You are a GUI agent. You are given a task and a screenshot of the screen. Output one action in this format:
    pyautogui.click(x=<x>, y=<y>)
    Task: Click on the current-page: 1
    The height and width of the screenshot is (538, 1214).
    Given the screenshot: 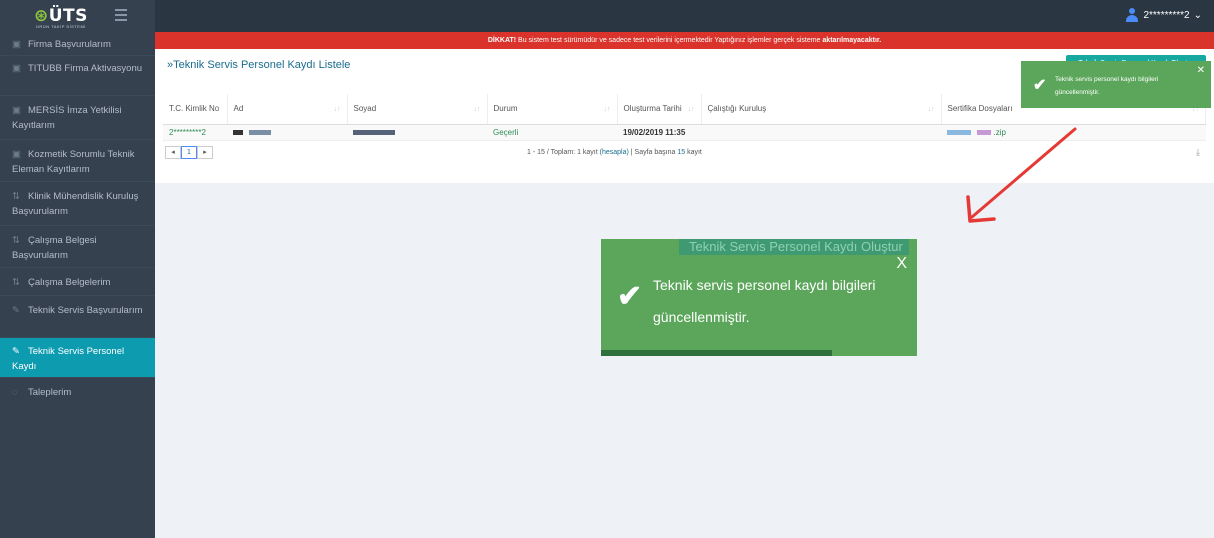 What is the action you would take?
    pyautogui.click(x=189, y=152)
    